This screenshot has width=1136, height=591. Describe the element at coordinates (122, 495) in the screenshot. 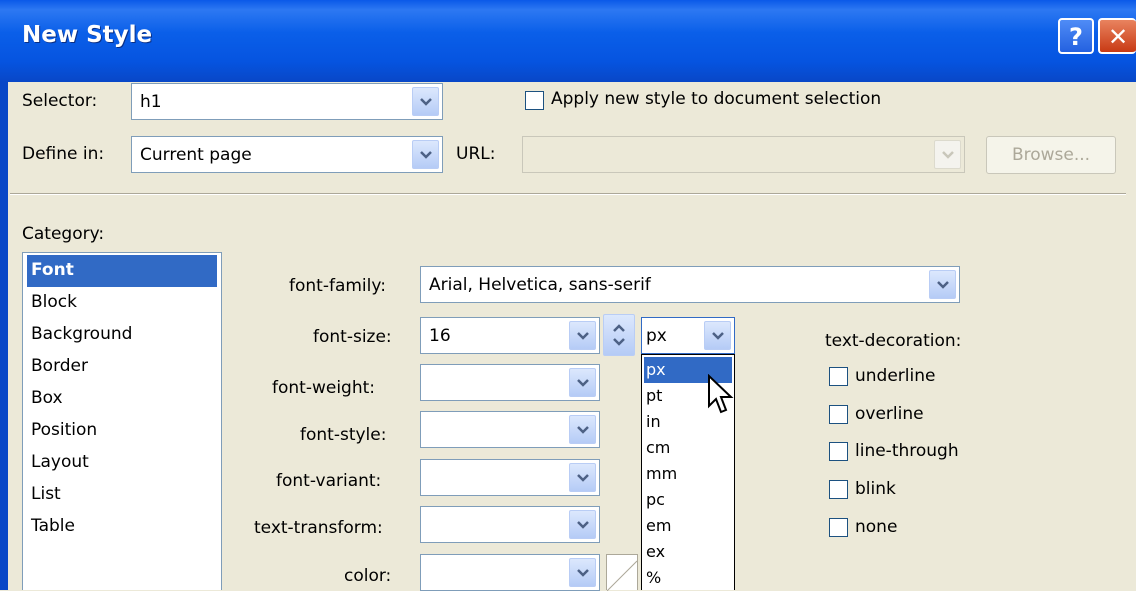

I see `category-item-list: List` at that location.